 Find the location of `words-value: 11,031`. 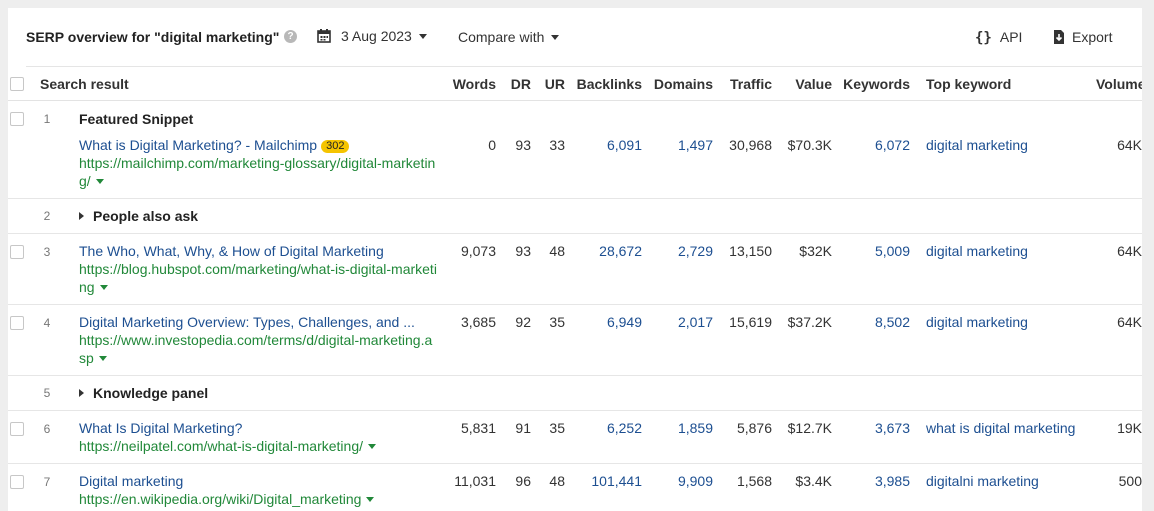

words-value: 11,031 is located at coordinates (475, 481).